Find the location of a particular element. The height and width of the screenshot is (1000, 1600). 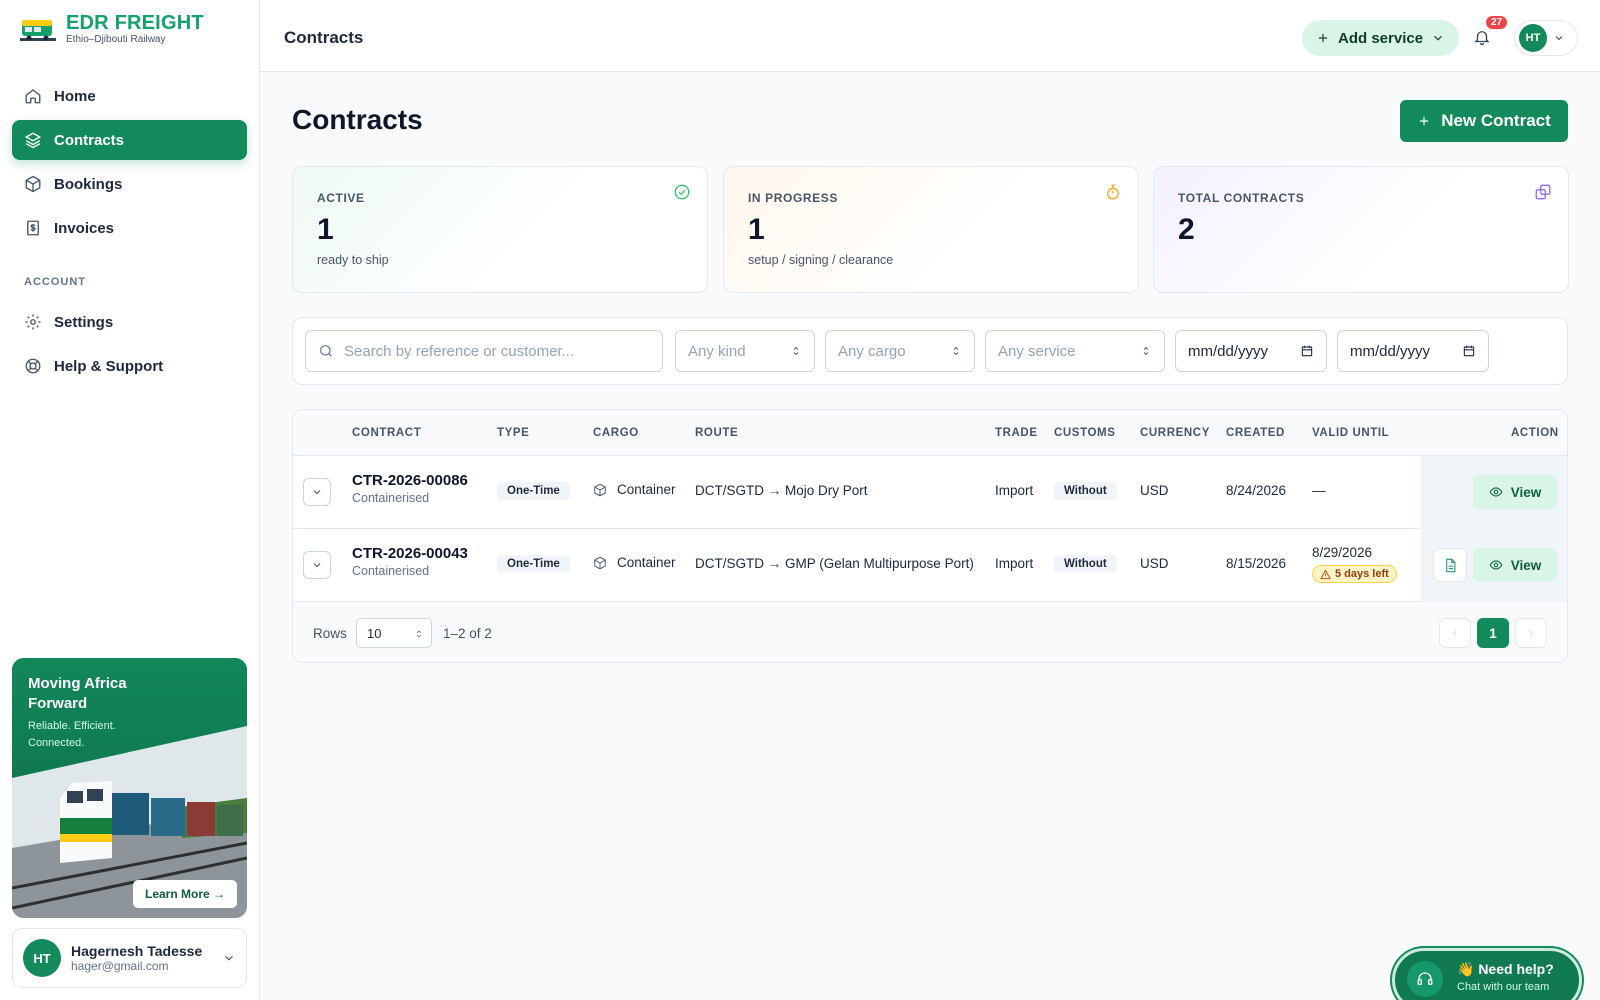

column-header: ROUTE is located at coordinates (716, 433).